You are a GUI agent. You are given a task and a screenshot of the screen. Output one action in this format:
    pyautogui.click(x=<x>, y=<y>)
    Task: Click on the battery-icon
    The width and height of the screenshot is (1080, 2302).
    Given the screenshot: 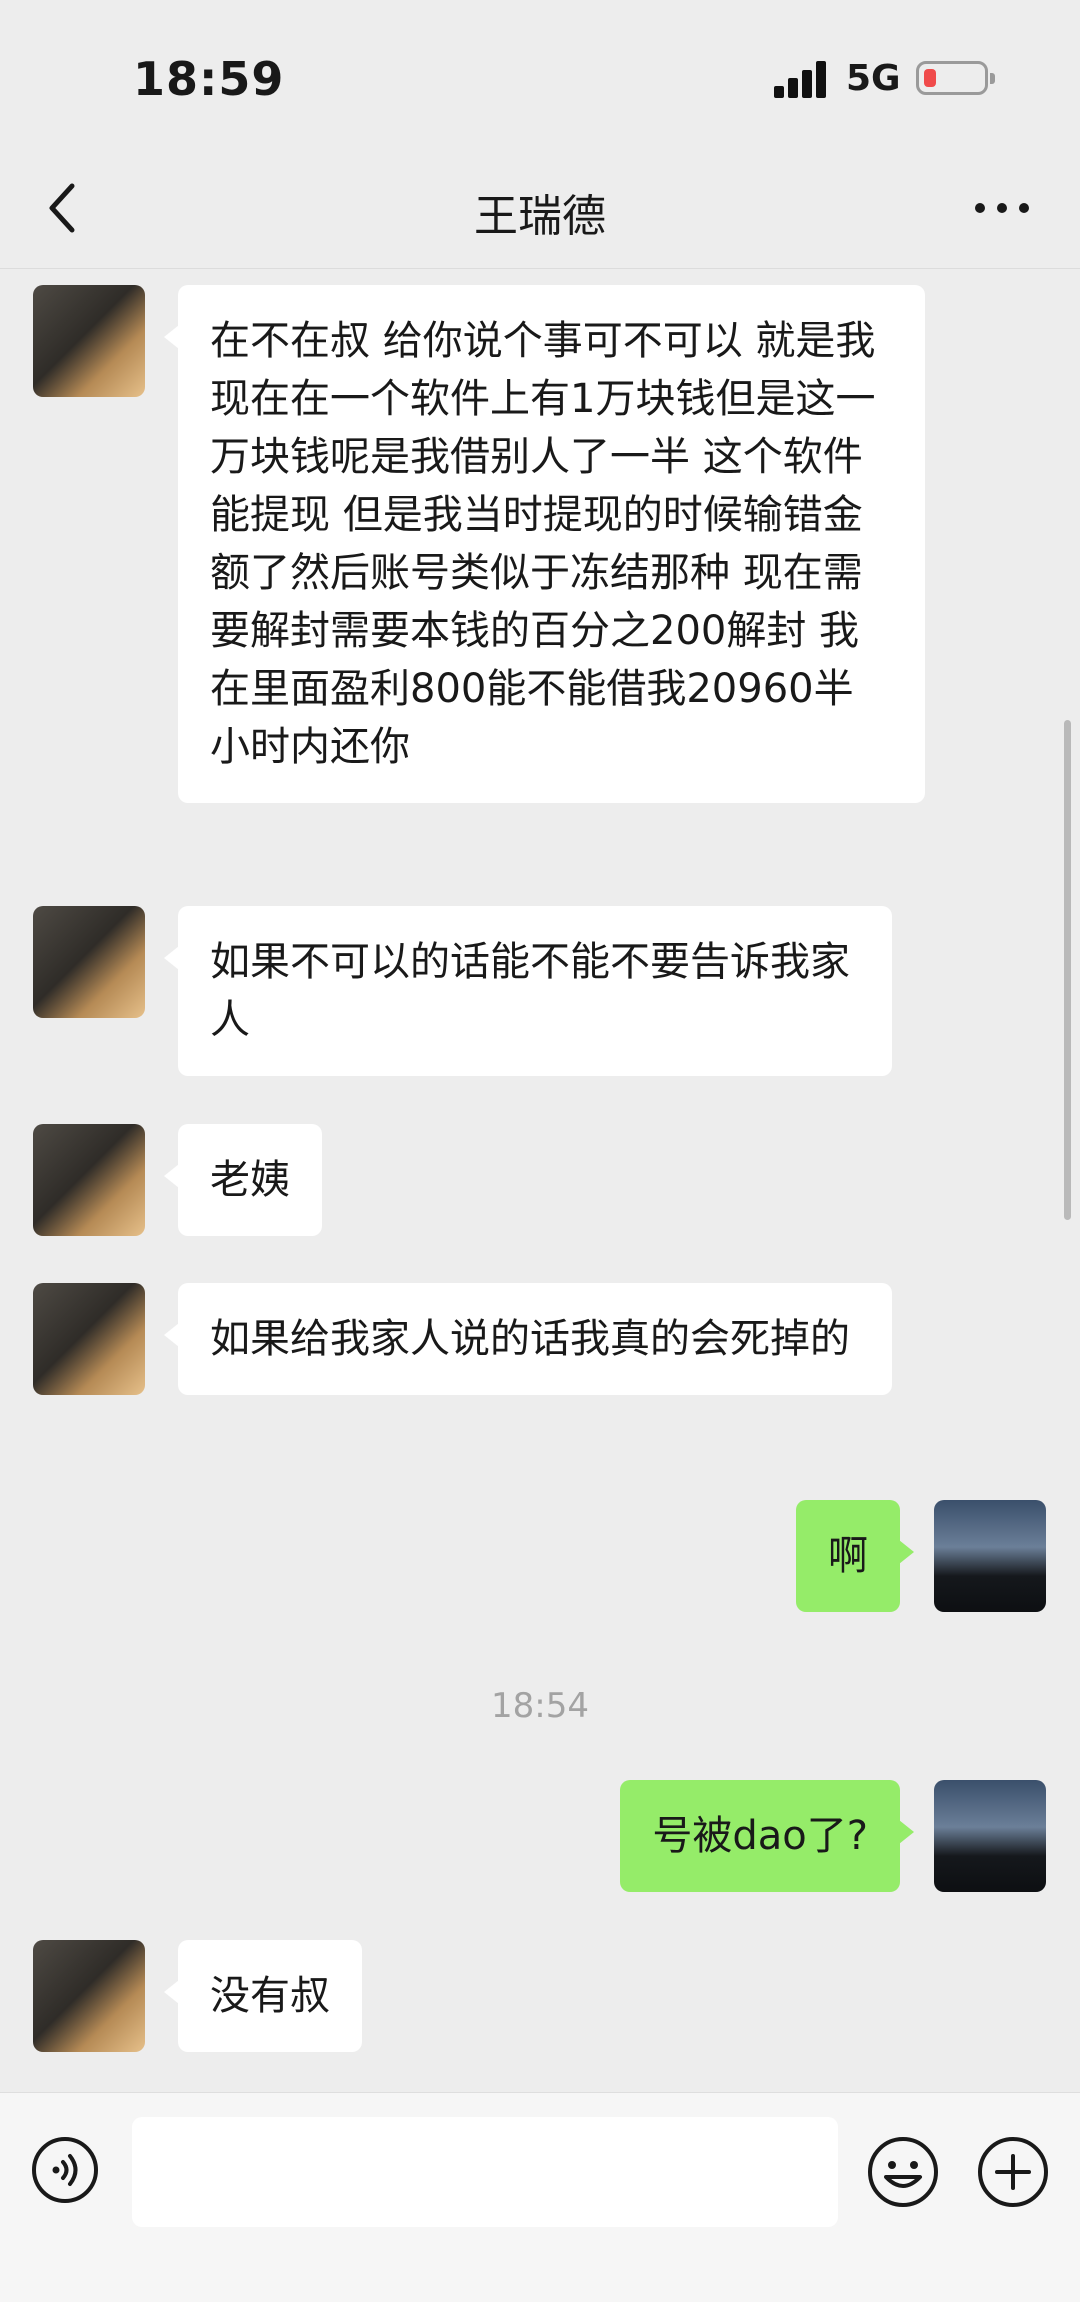 What is the action you would take?
    pyautogui.click(x=955, y=78)
    